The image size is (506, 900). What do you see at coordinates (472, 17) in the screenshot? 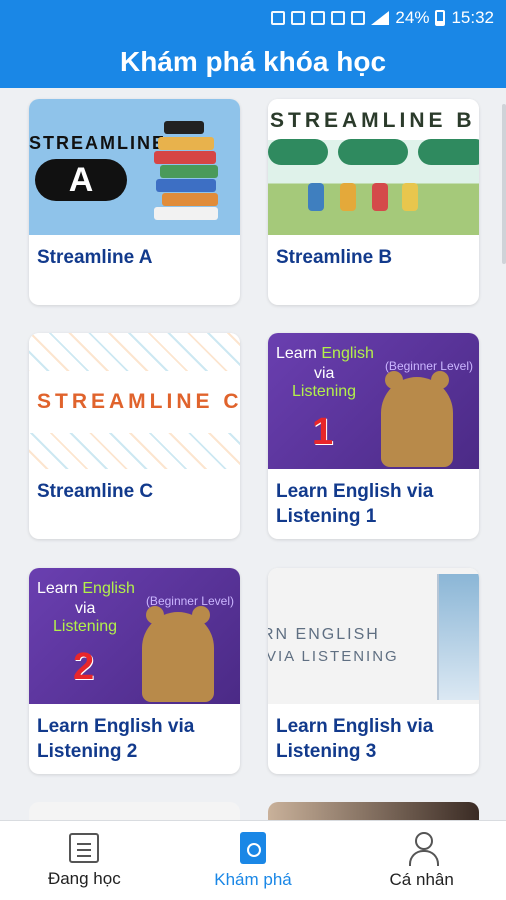
I see `clock: 15:32` at bounding box center [472, 17].